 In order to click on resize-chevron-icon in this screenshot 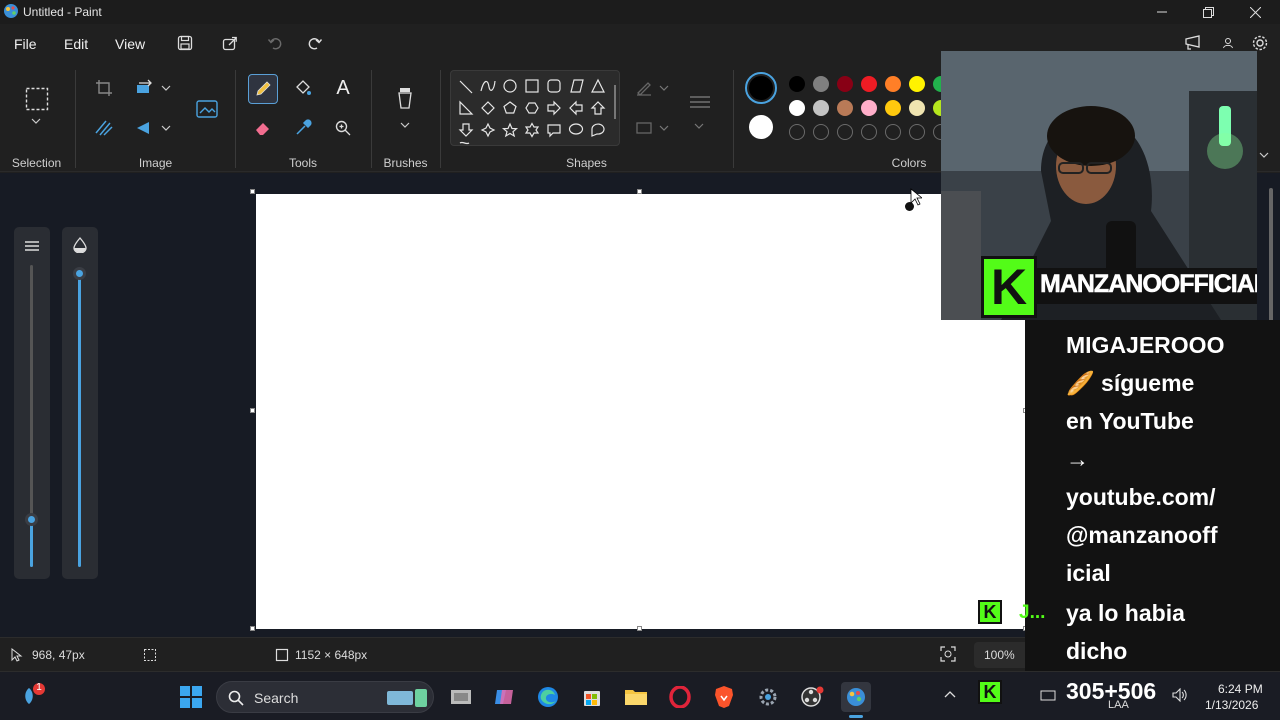, I will do `click(166, 88)`.